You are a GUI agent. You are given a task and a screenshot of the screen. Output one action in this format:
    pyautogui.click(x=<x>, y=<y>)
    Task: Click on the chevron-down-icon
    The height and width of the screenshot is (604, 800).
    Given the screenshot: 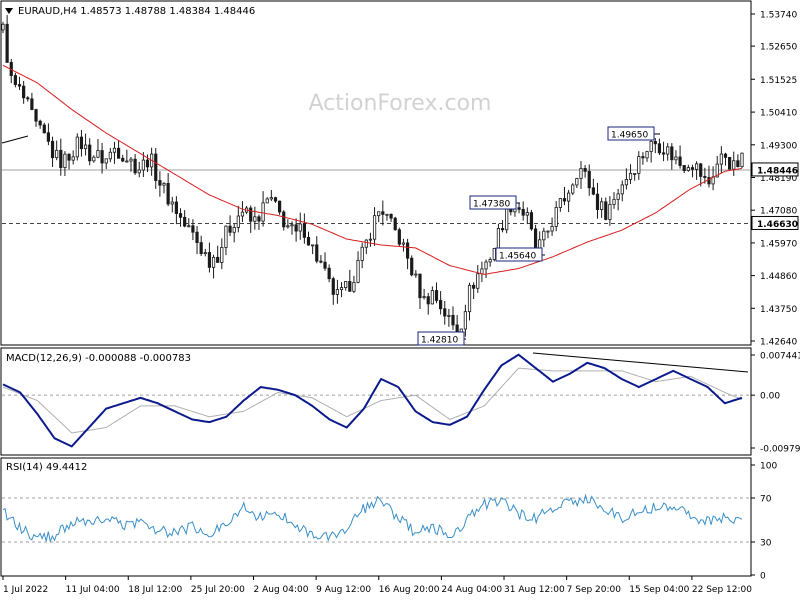 What is the action you would take?
    pyautogui.click(x=9, y=11)
    